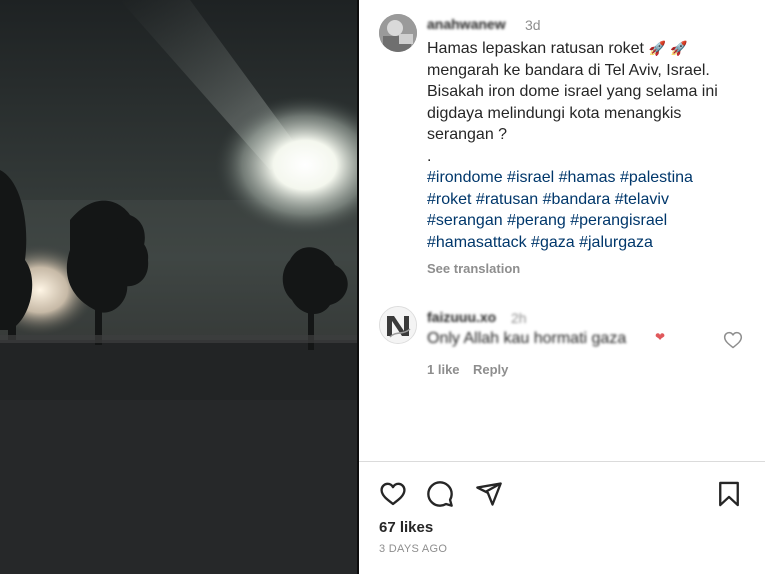 The height and width of the screenshot is (574, 765). Describe the element at coordinates (489, 494) in the screenshot. I see `share-icon` at that location.